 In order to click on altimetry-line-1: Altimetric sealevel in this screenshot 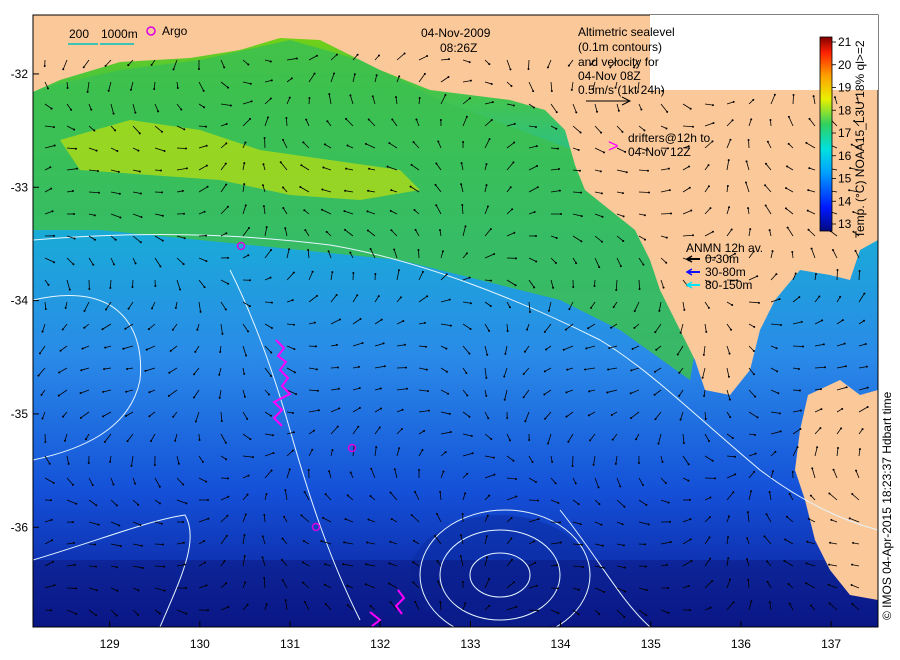, I will do `click(626, 32)`.